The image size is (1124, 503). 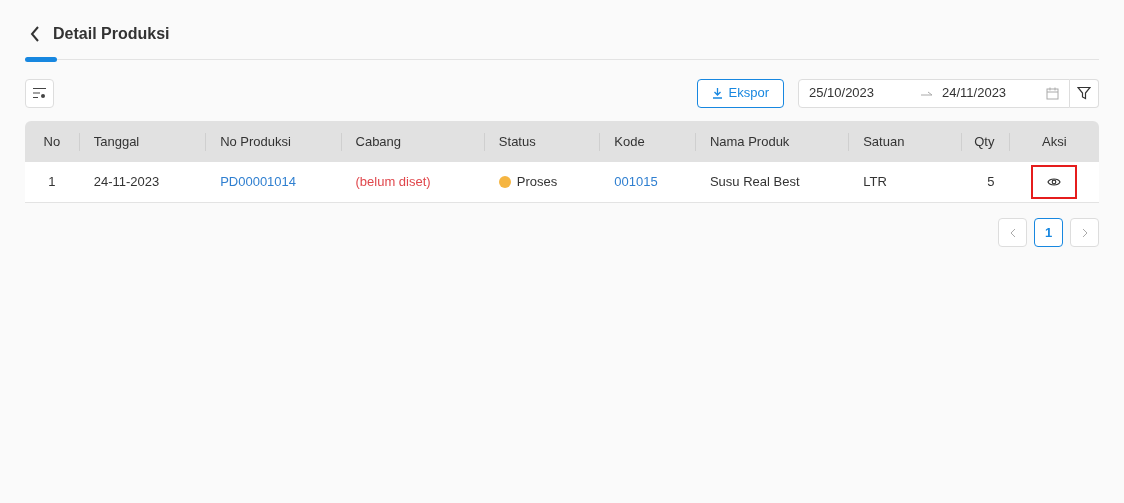 I want to click on column-header: Tanggal, so click(x=116, y=141).